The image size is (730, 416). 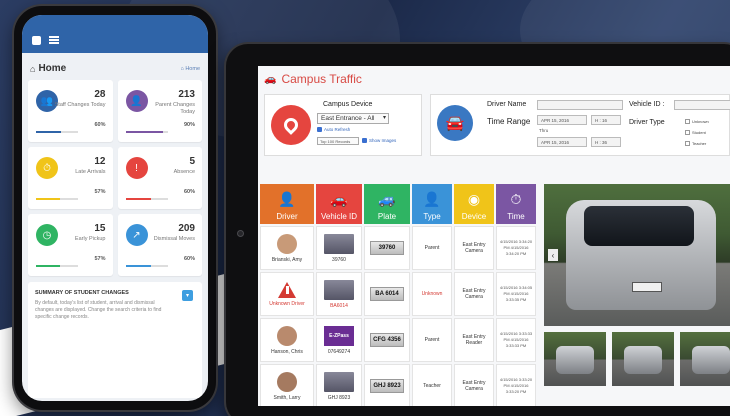 What do you see at coordinates (700, 121) in the screenshot?
I see `driver-type-option: Unknown` at bounding box center [700, 121].